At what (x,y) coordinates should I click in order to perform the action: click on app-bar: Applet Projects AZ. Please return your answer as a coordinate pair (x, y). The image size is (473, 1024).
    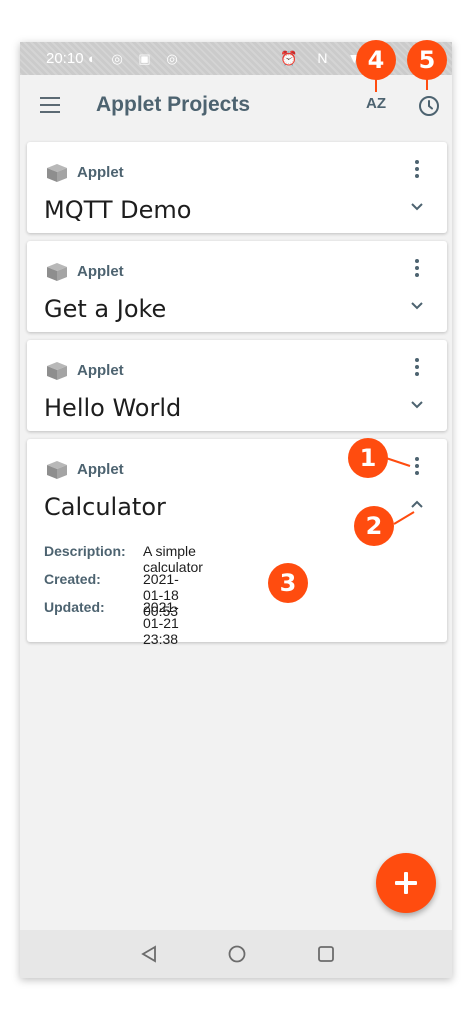
    Looking at the image, I should click on (236, 107).